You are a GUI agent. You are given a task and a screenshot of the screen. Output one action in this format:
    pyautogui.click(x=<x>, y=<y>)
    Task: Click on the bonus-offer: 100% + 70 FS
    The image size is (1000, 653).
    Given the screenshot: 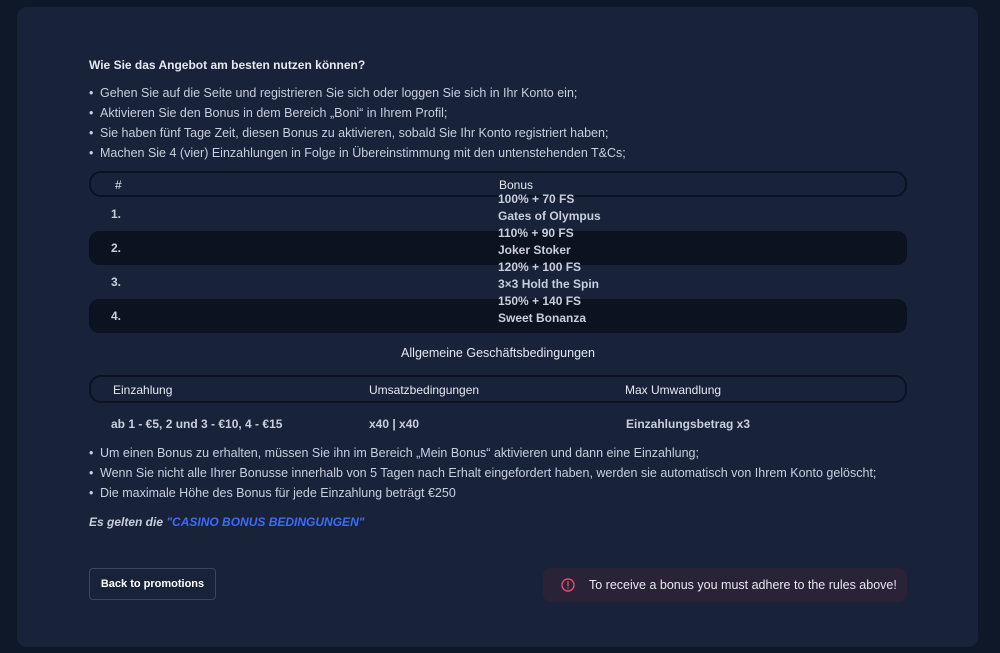 What is the action you would take?
    pyautogui.click(x=536, y=199)
    